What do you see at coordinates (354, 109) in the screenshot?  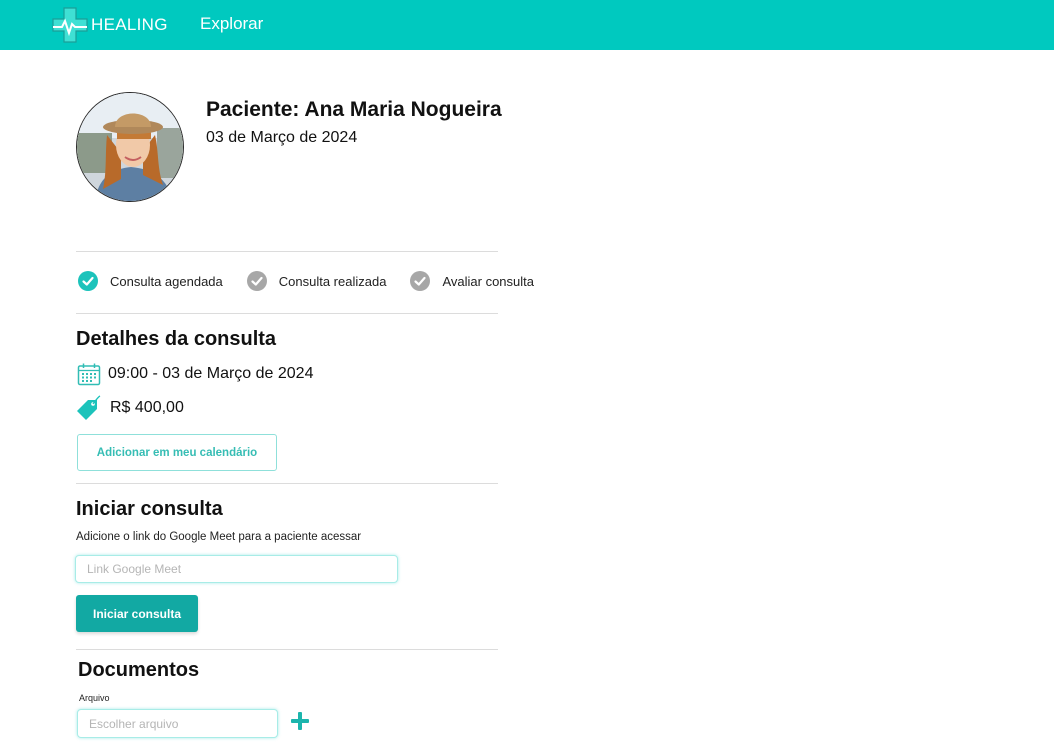 I see `patient-name: Paciente: Ana Maria Nogueira` at bounding box center [354, 109].